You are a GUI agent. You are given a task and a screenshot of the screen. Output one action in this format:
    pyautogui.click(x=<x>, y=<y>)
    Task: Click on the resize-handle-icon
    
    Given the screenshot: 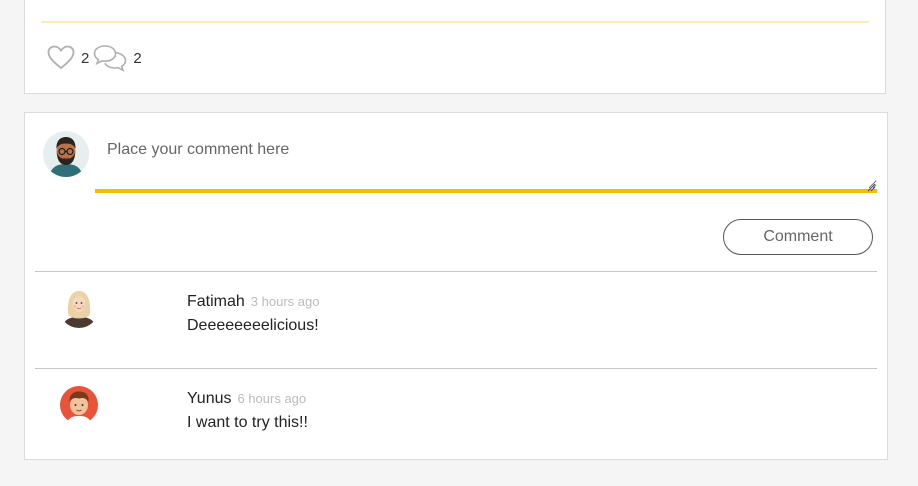 What is the action you would take?
    pyautogui.click(x=871, y=185)
    